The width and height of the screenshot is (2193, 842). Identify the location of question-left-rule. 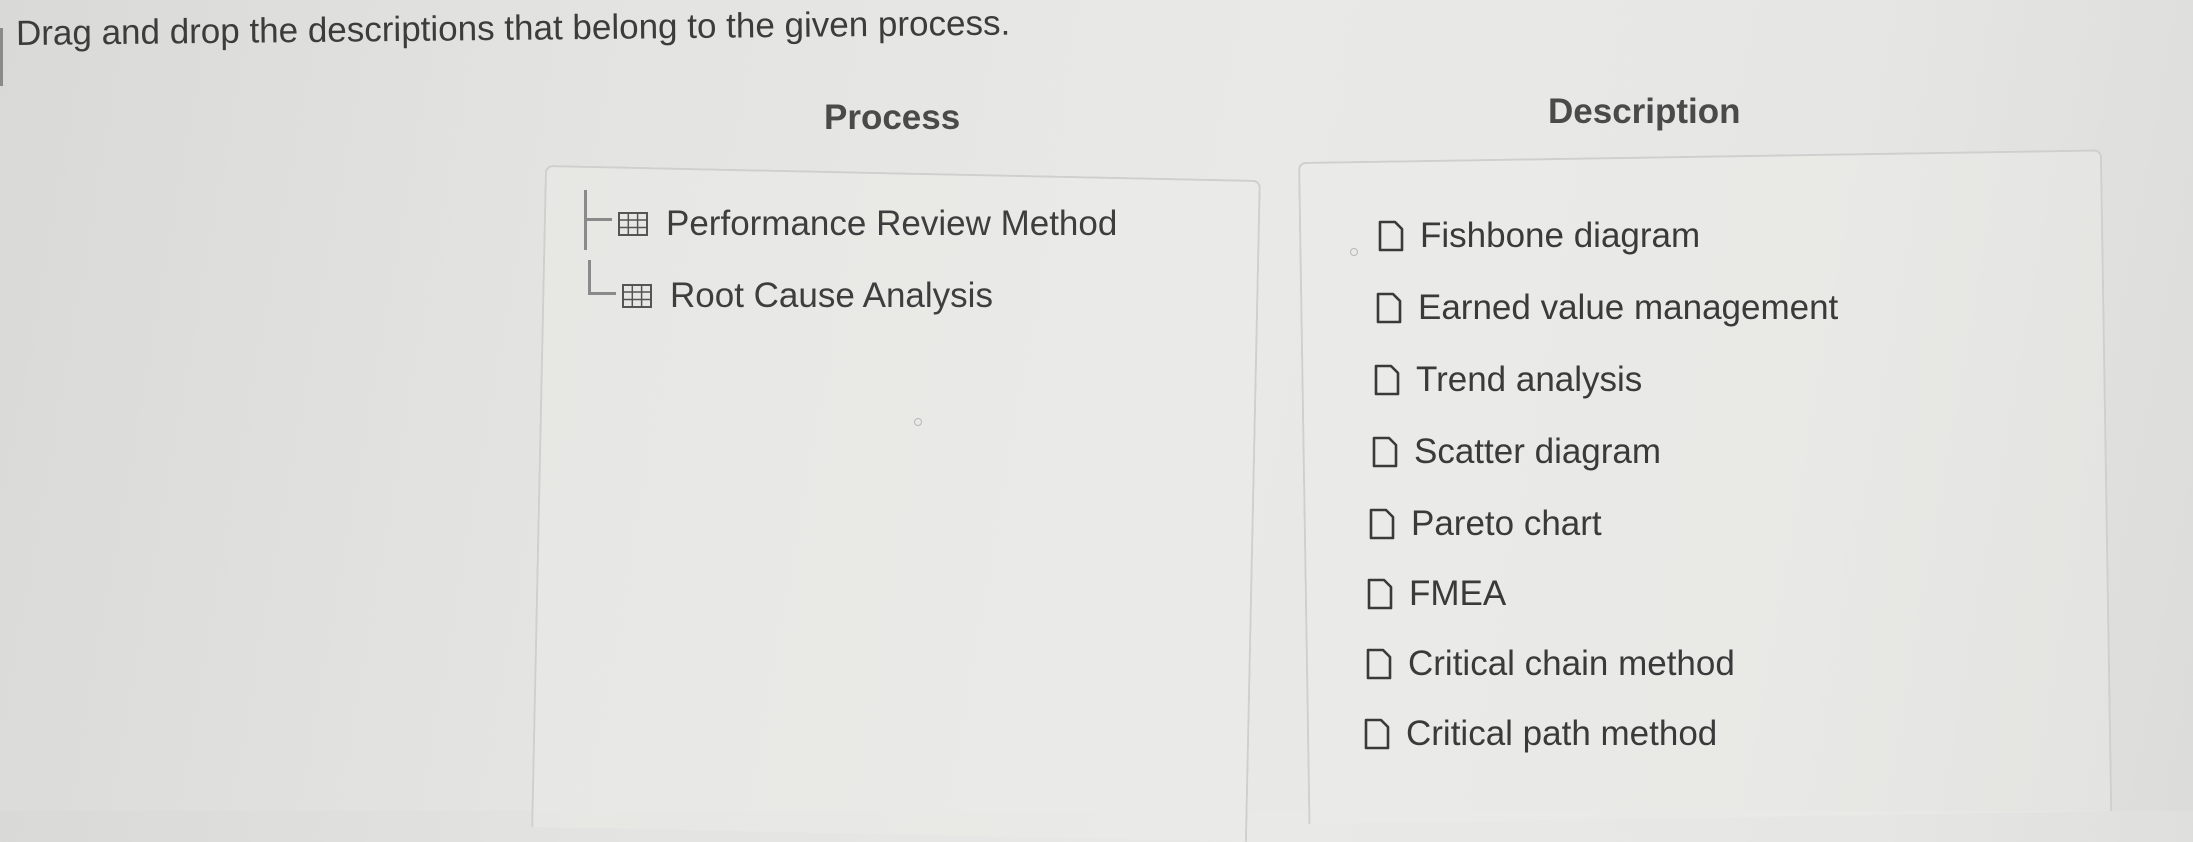
(1, 57).